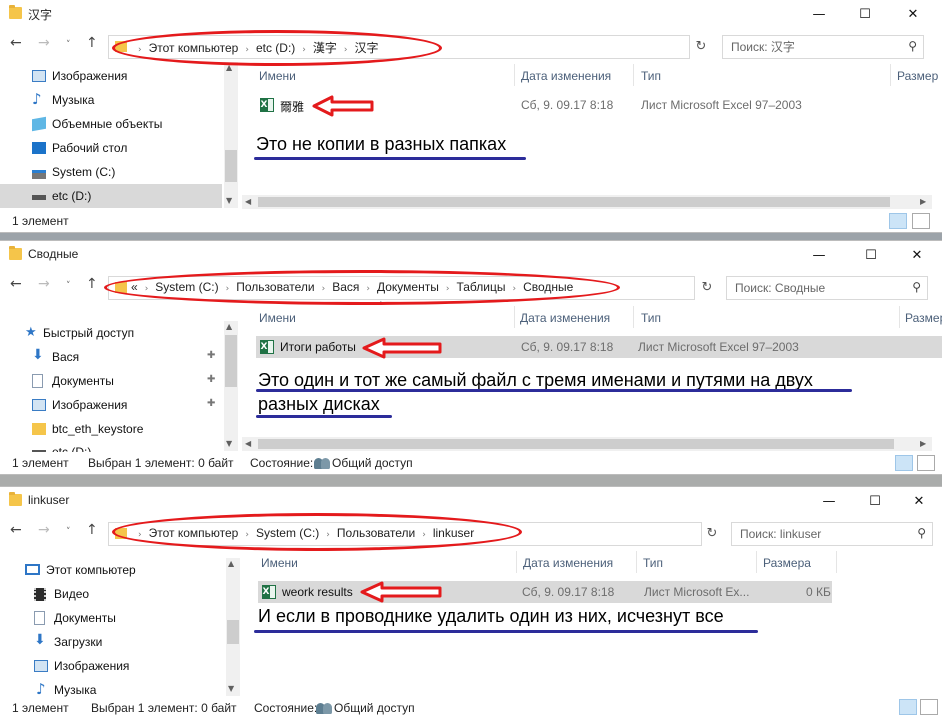 The width and height of the screenshot is (942, 719). Describe the element at coordinates (651, 318) in the screenshot. I see `column-header-type: Тип` at that location.